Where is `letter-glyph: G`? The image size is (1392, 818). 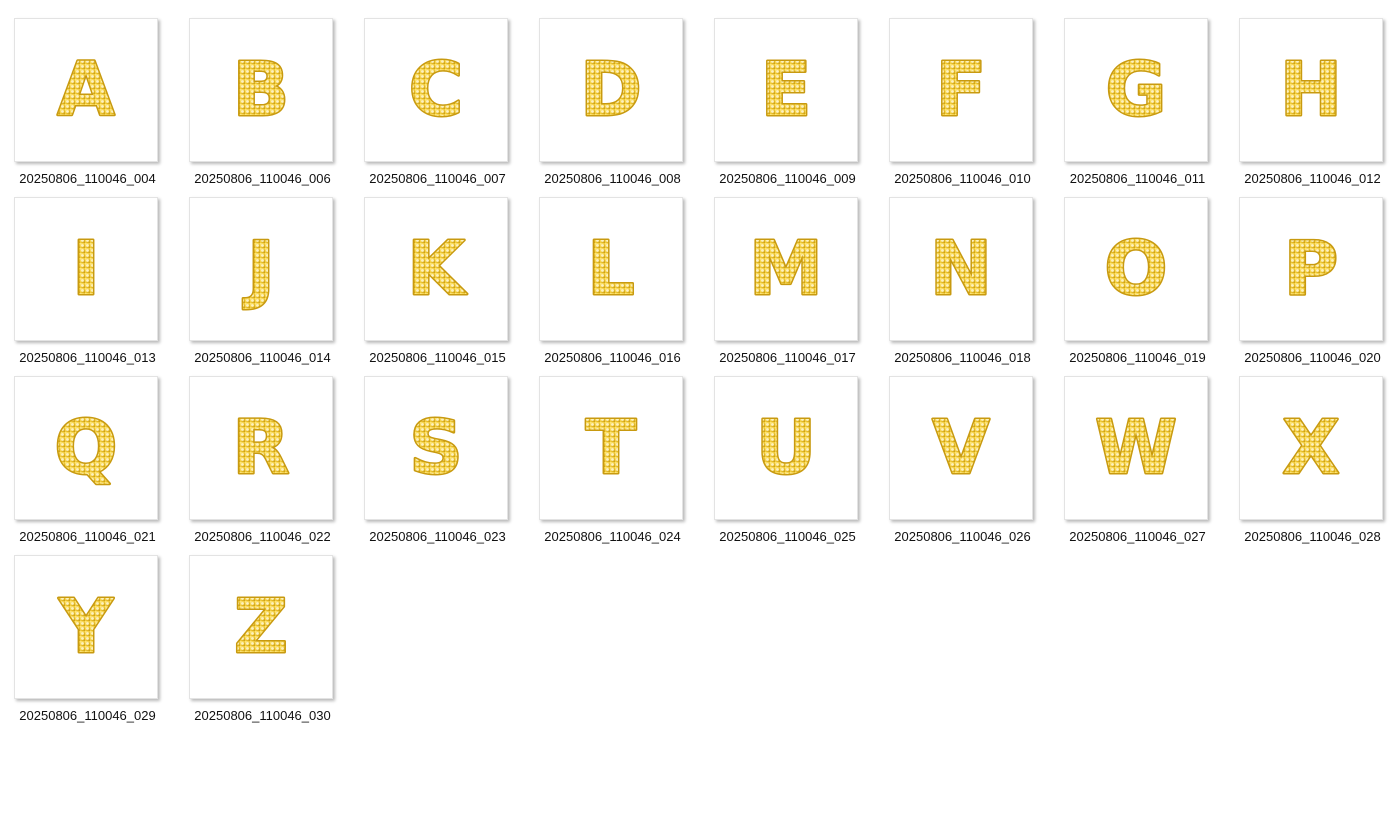 letter-glyph: G is located at coordinates (1136, 90).